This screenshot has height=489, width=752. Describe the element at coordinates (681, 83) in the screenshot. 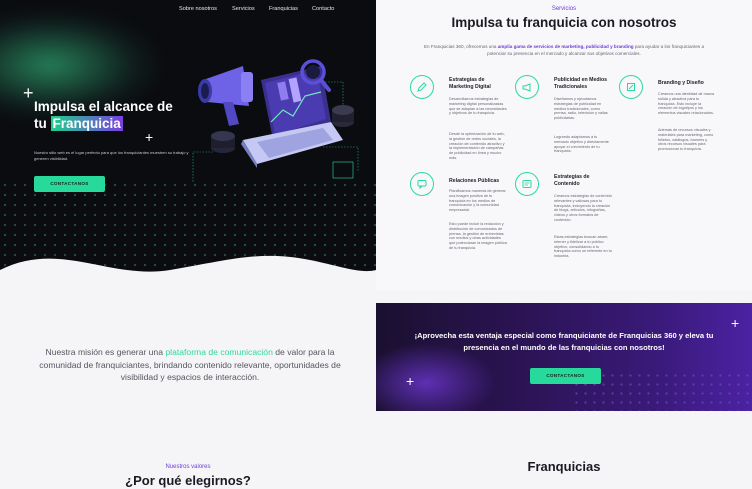

I see `service-name: Branding y Diseño` at that location.